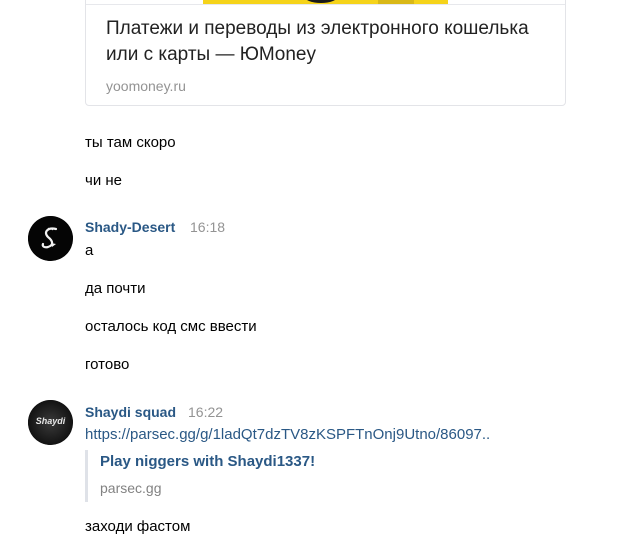  What do you see at coordinates (138, 526) in the screenshot?
I see `message-text: заходи фастом` at bounding box center [138, 526].